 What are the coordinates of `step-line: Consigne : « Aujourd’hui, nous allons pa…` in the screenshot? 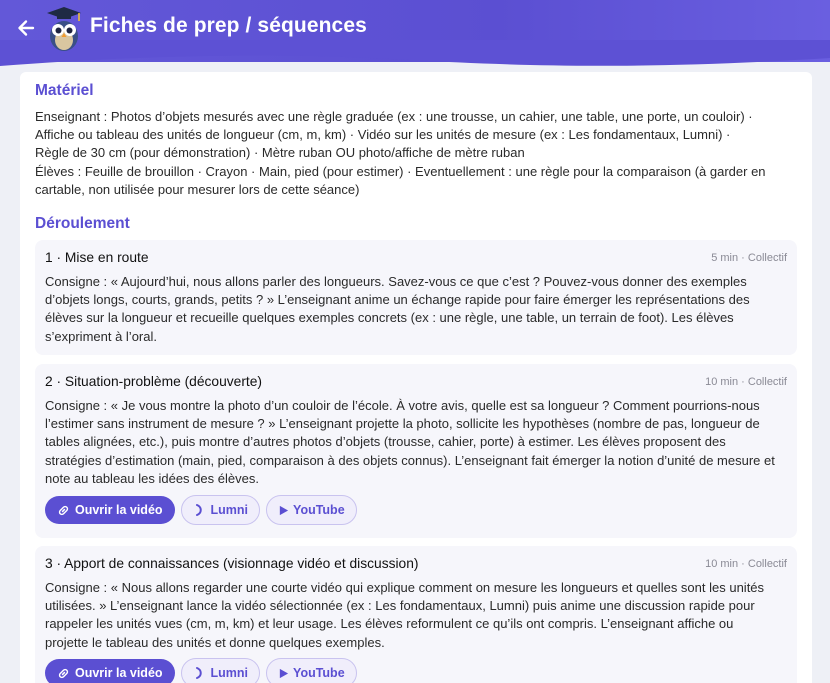 It's located at (396, 281).